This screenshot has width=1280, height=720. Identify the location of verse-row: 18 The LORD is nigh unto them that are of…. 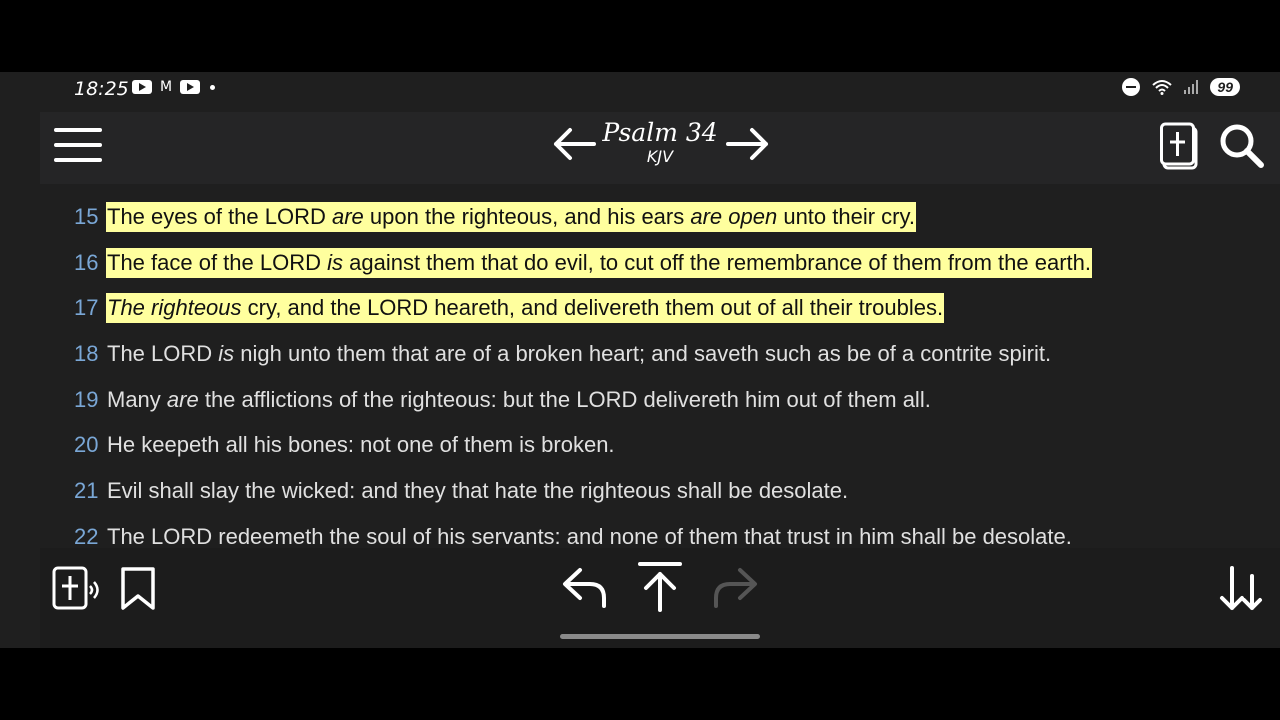
(664, 354).